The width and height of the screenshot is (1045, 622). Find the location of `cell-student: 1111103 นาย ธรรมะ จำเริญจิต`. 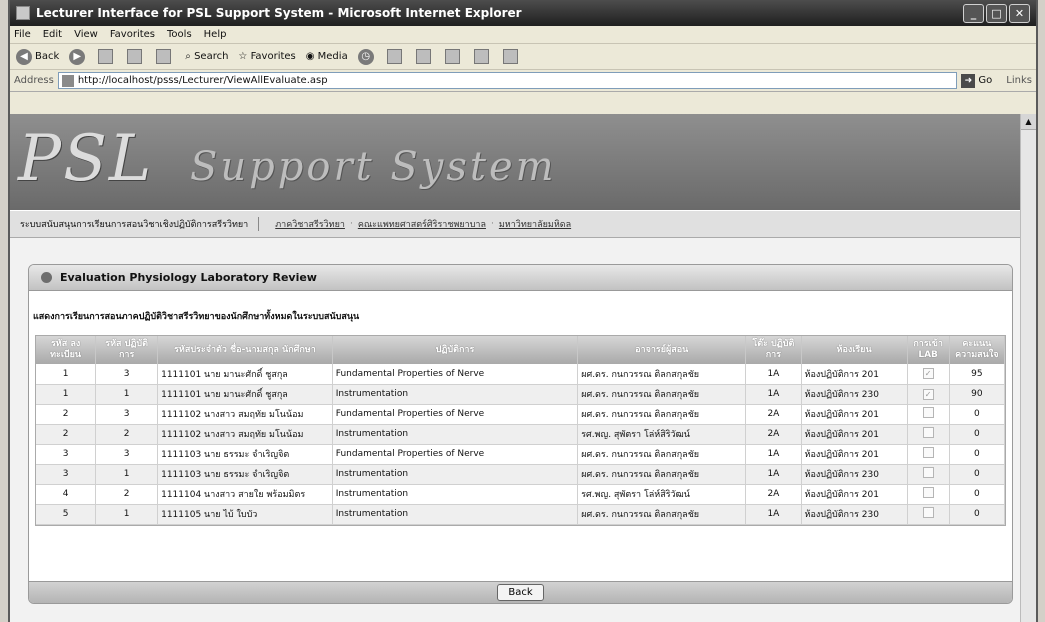

cell-student: 1111103 นาย ธรรมะ จำเริญจิต is located at coordinates (245, 454).